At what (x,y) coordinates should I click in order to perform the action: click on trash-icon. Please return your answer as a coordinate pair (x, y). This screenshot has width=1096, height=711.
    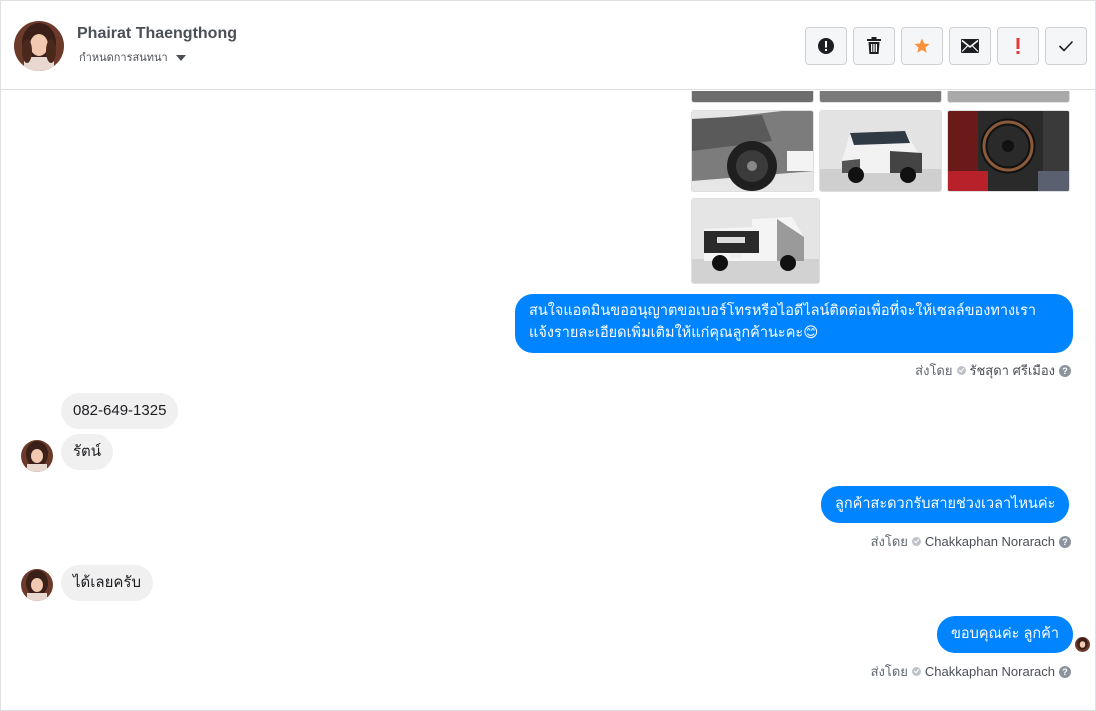
    Looking at the image, I should click on (874, 45).